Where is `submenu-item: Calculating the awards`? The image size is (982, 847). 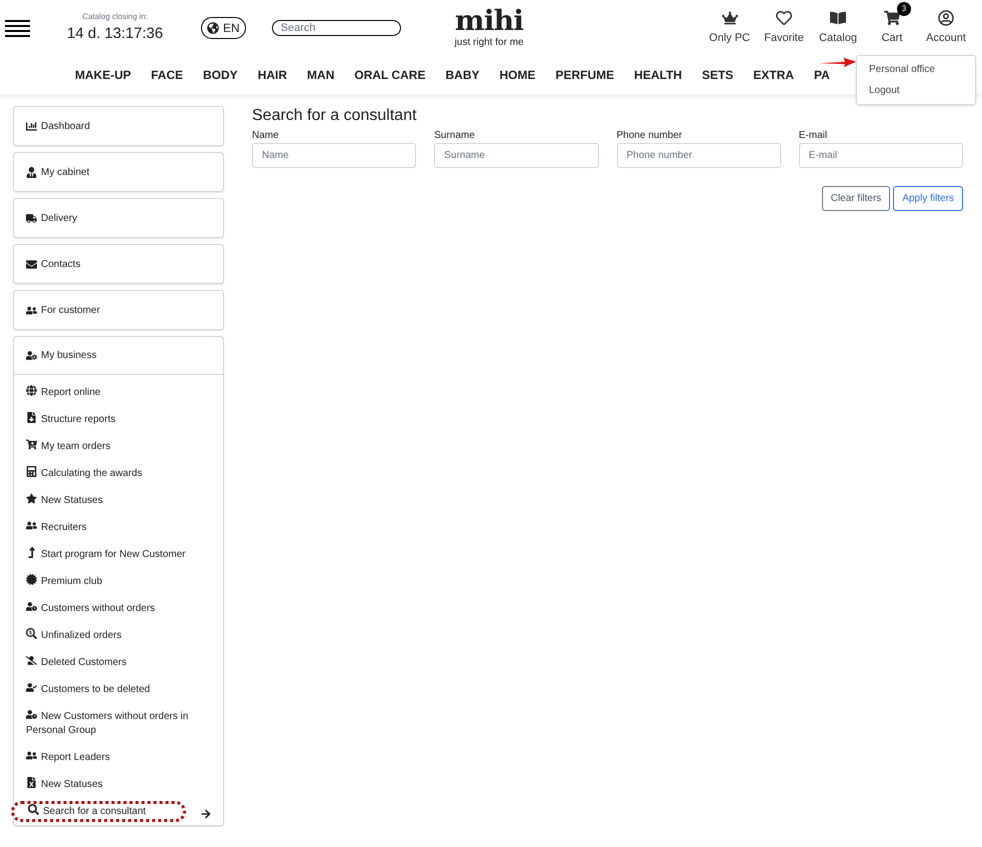
submenu-item: Calculating the awards is located at coordinates (118, 473).